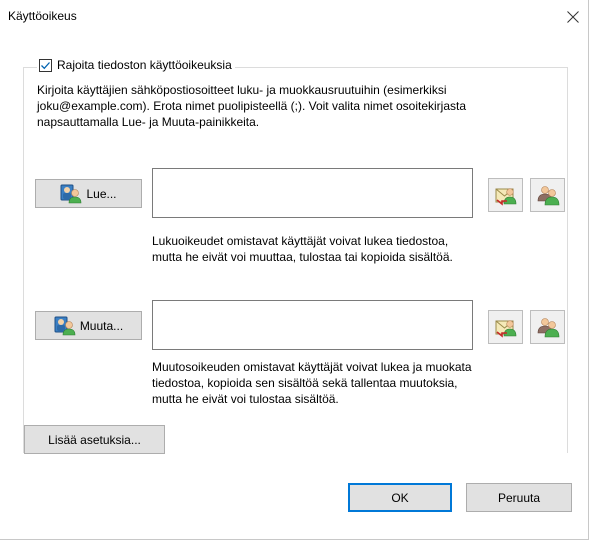  I want to click on restrict-checkbox-label: Rajoita tiedoston käyttöoikeuksia, so click(144, 65).